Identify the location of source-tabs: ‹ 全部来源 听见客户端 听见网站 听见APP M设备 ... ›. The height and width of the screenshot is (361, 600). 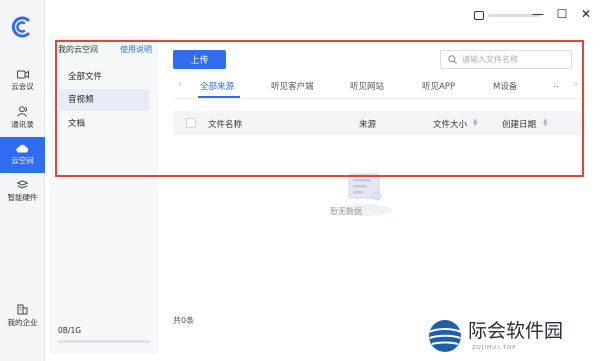
(379, 87).